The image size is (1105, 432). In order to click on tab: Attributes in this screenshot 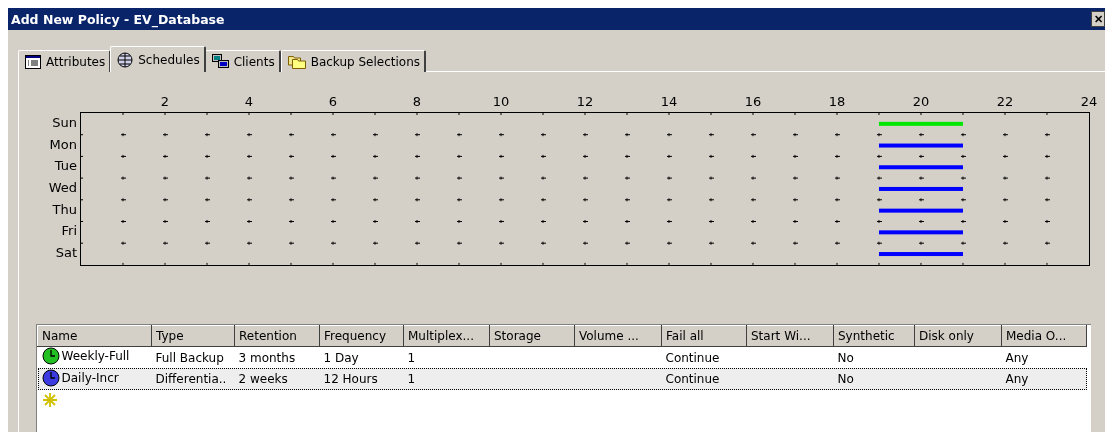, I will do `click(65, 61)`.